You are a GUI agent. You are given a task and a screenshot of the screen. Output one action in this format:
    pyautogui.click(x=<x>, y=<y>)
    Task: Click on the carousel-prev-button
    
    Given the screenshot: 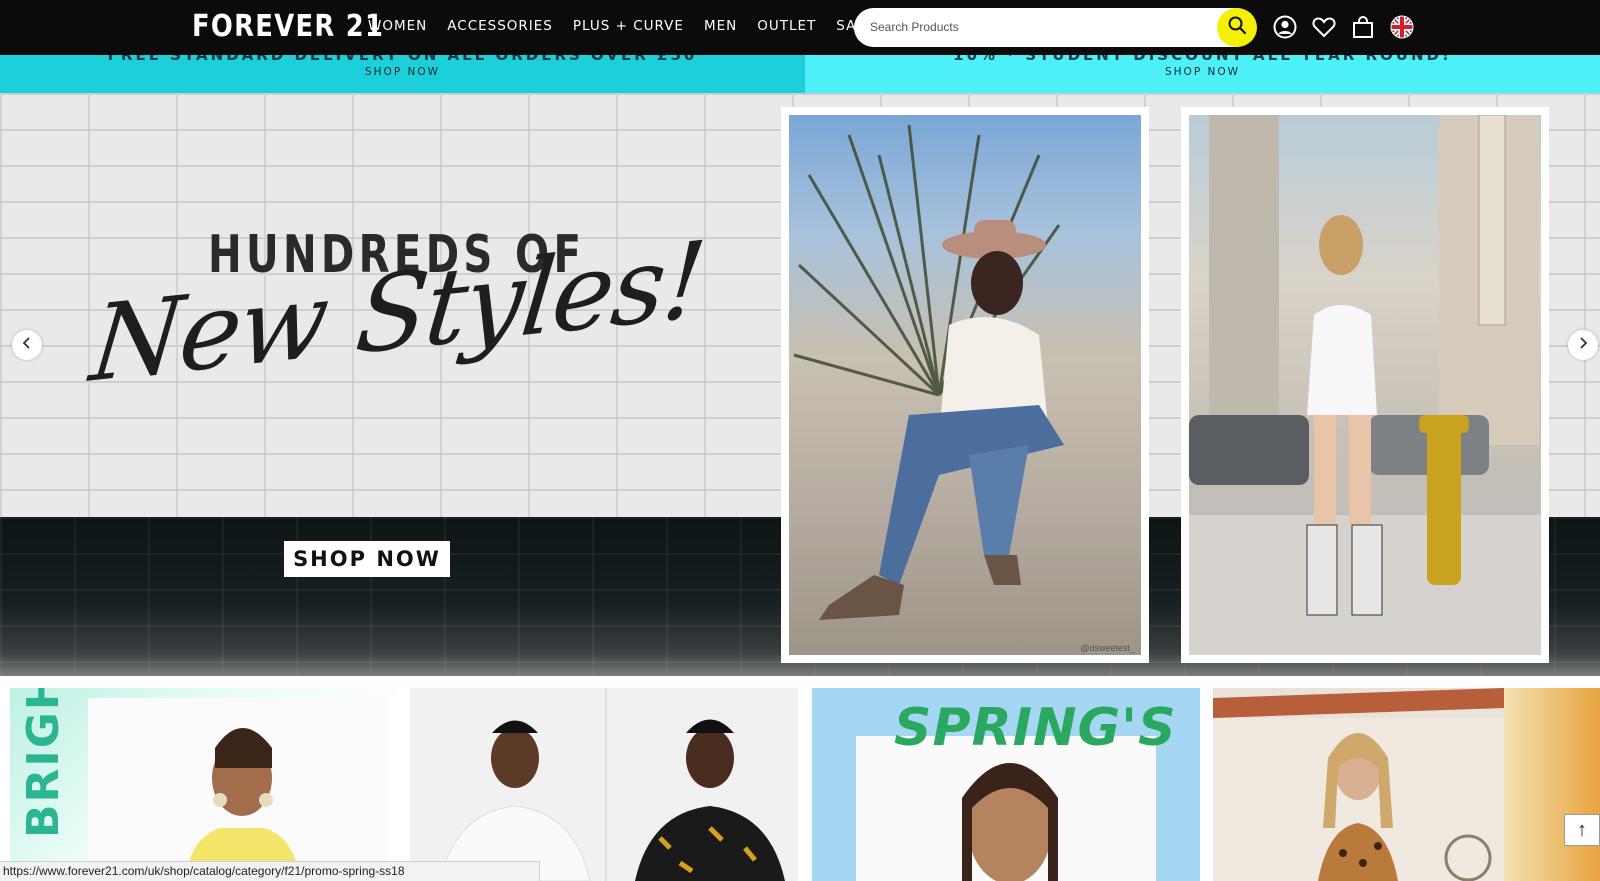 What is the action you would take?
    pyautogui.click(x=27, y=345)
    